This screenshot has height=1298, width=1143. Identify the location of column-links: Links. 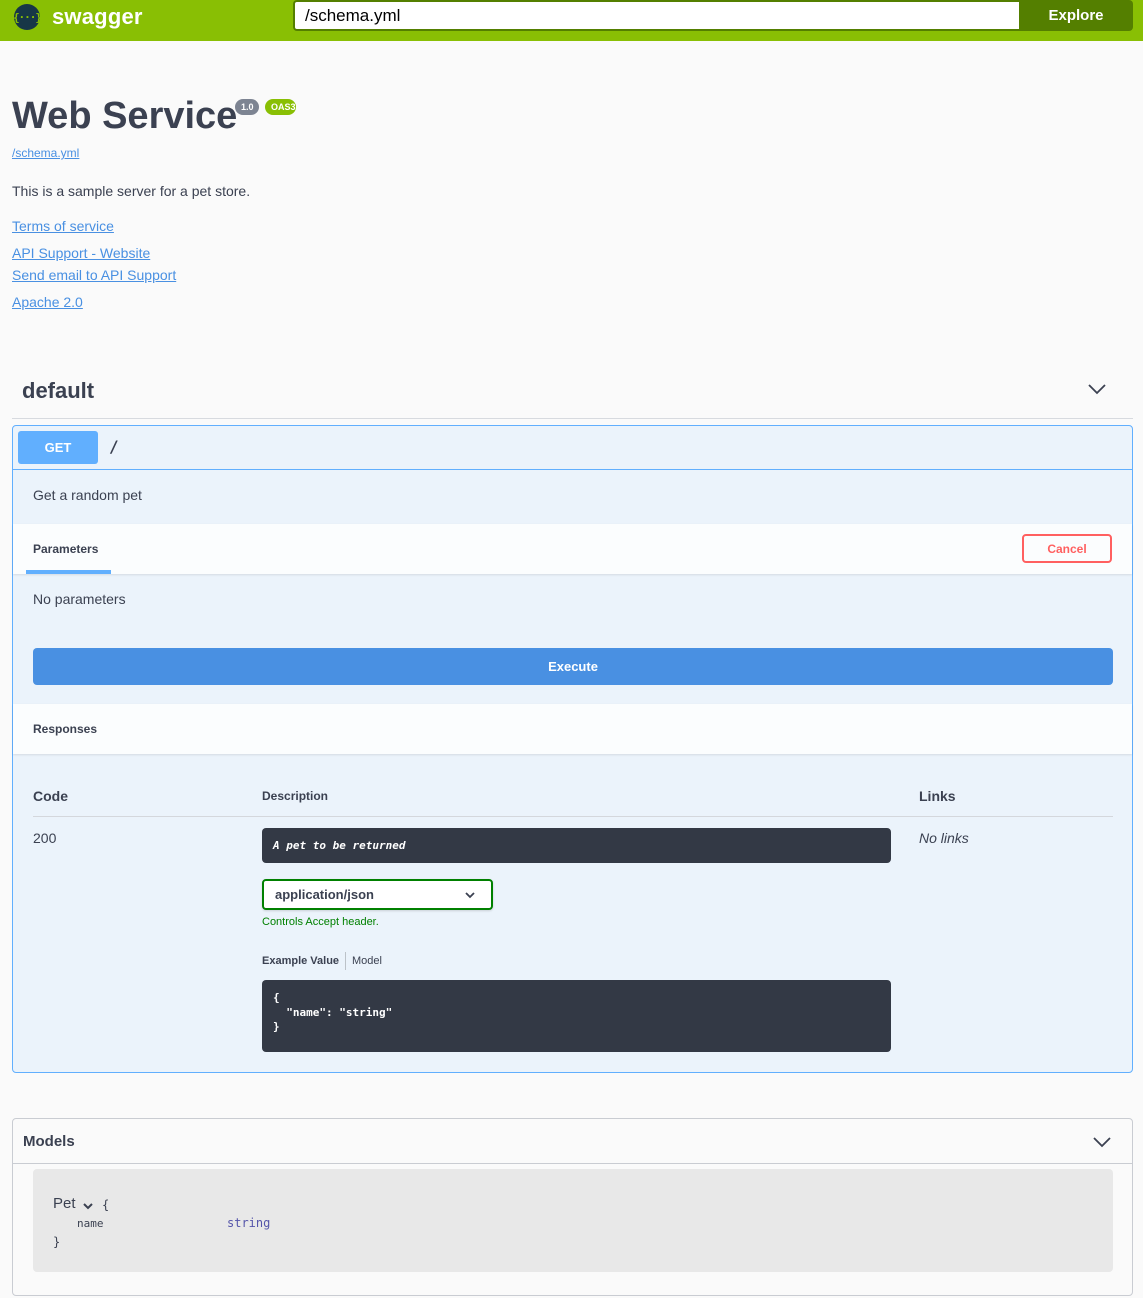
(937, 796).